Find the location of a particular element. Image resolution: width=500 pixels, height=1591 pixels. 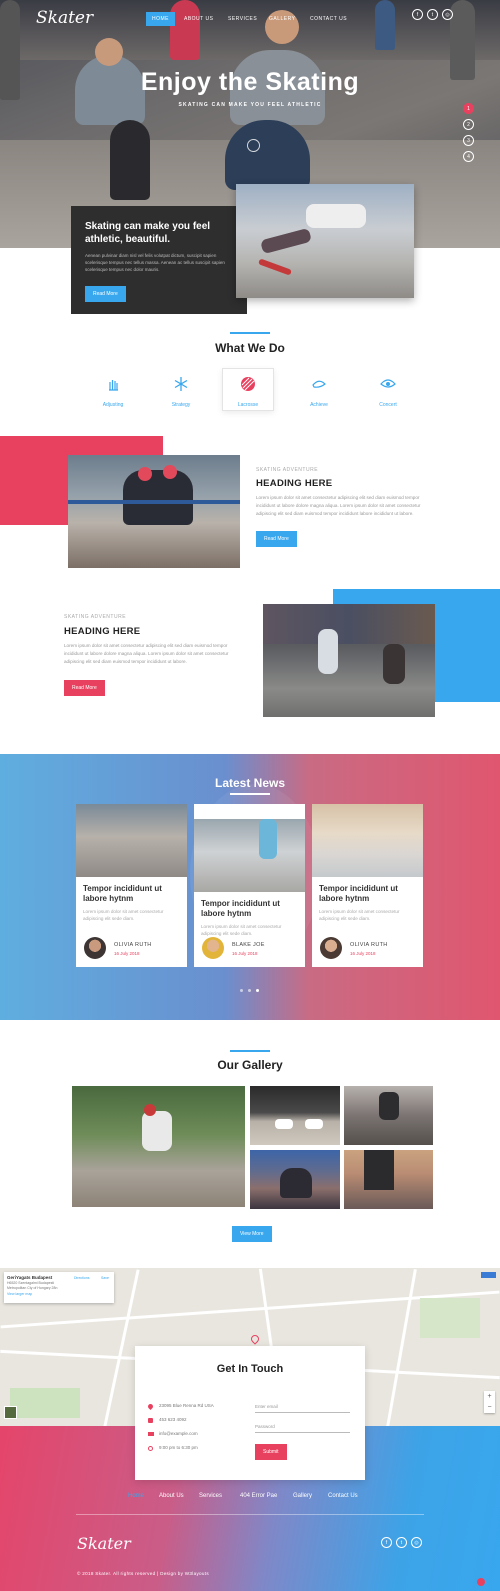

skate-icon is located at coordinates (319, 384).